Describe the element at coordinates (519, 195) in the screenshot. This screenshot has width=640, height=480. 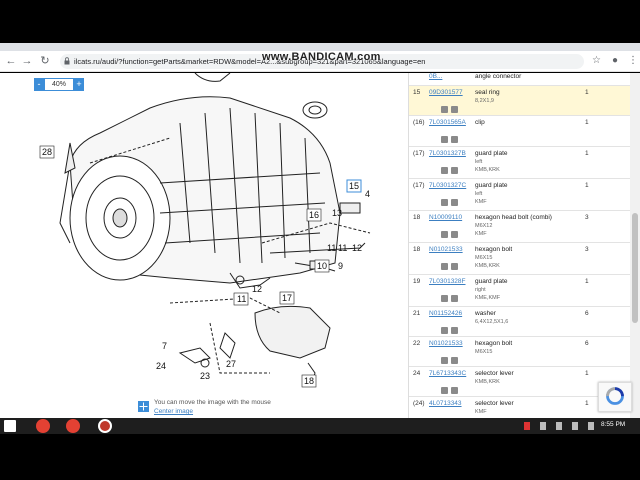
I see `table-row: (17) 7L0301327C guard plate left KMF 1` at that location.